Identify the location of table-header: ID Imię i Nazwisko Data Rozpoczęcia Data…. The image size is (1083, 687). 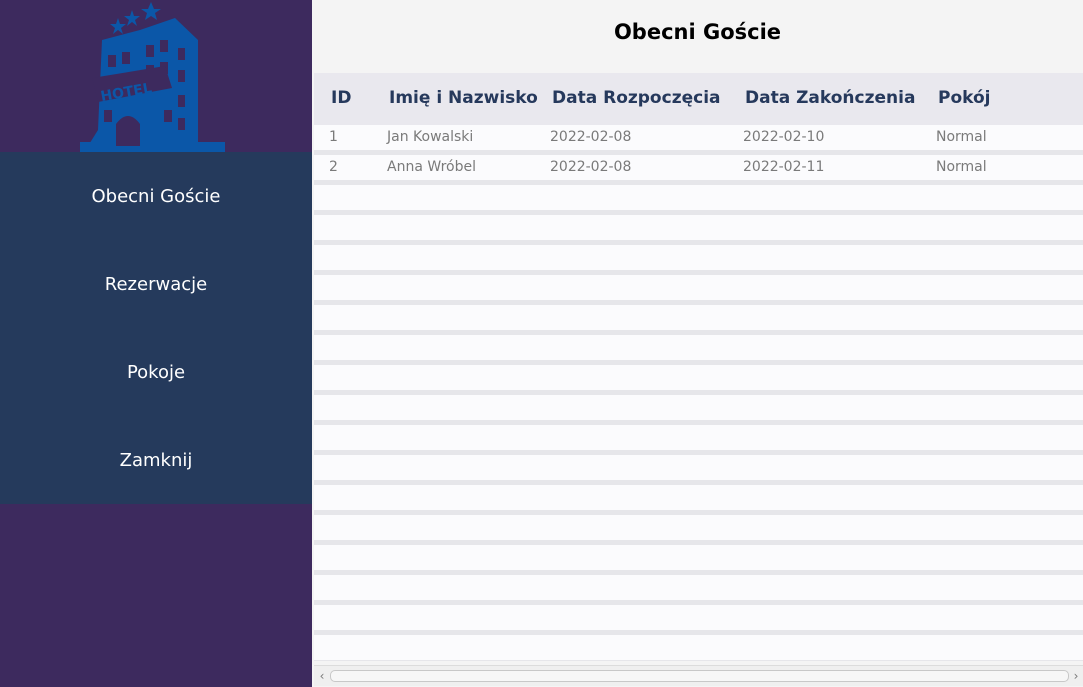
(698, 99).